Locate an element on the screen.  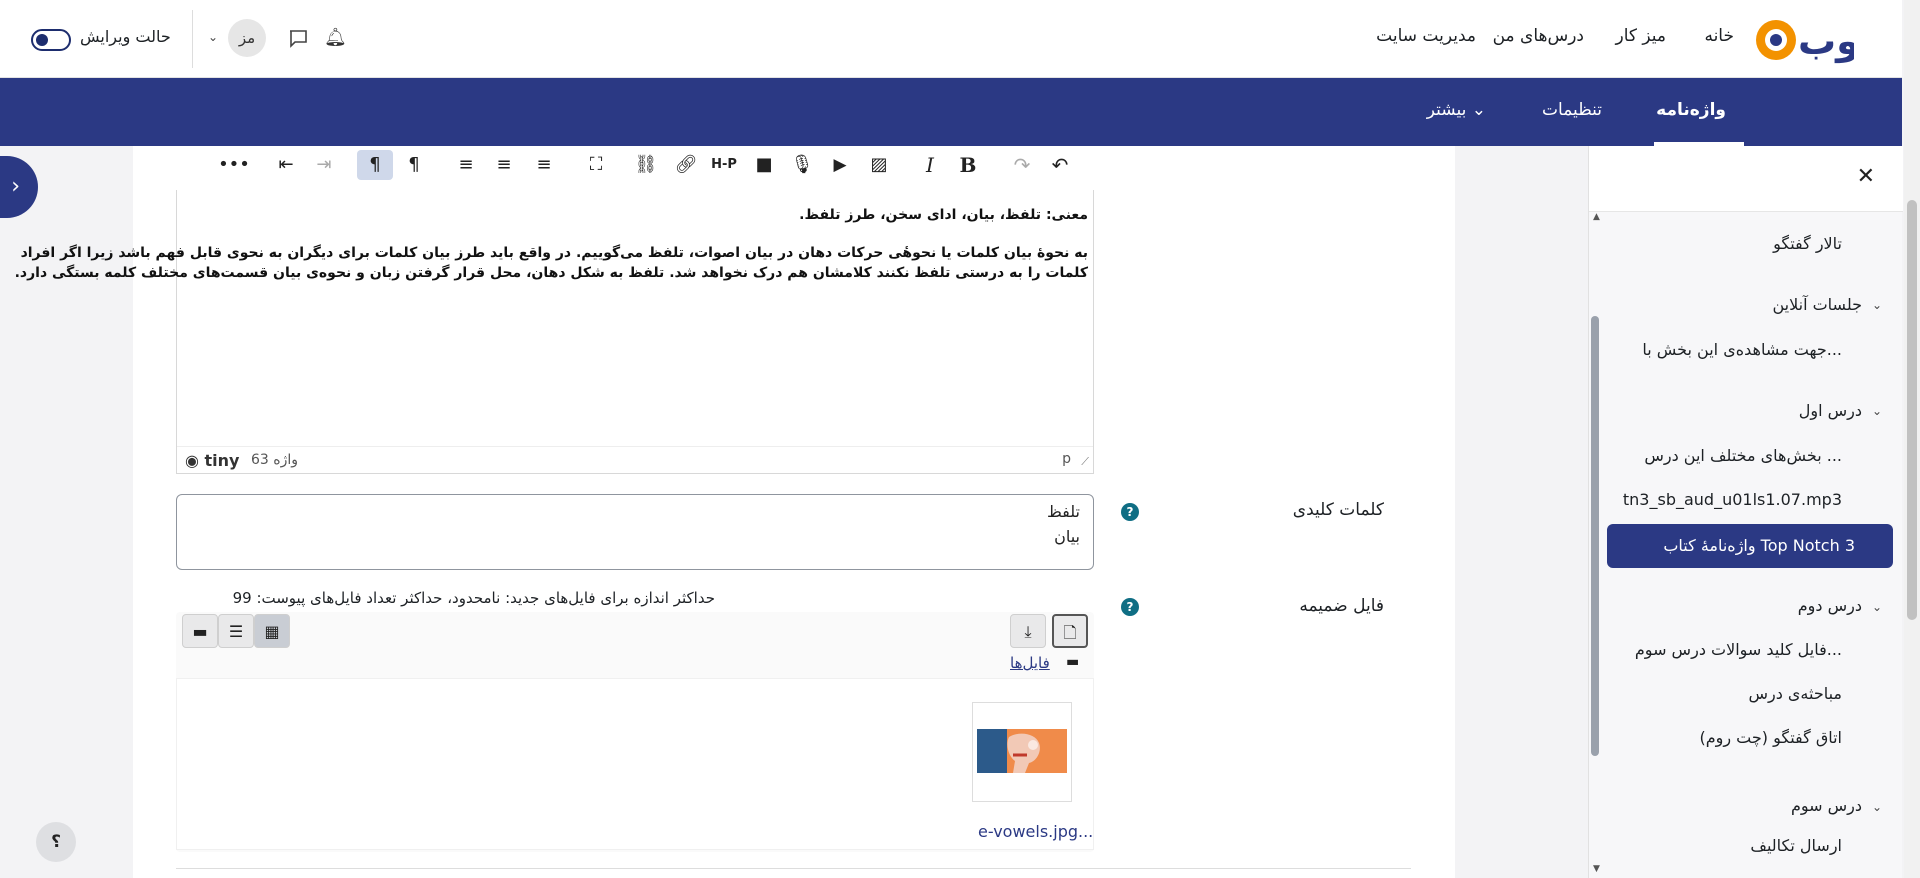
files-breadcrumb-link: فایل‌ها is located at coordinates (1030, 663).